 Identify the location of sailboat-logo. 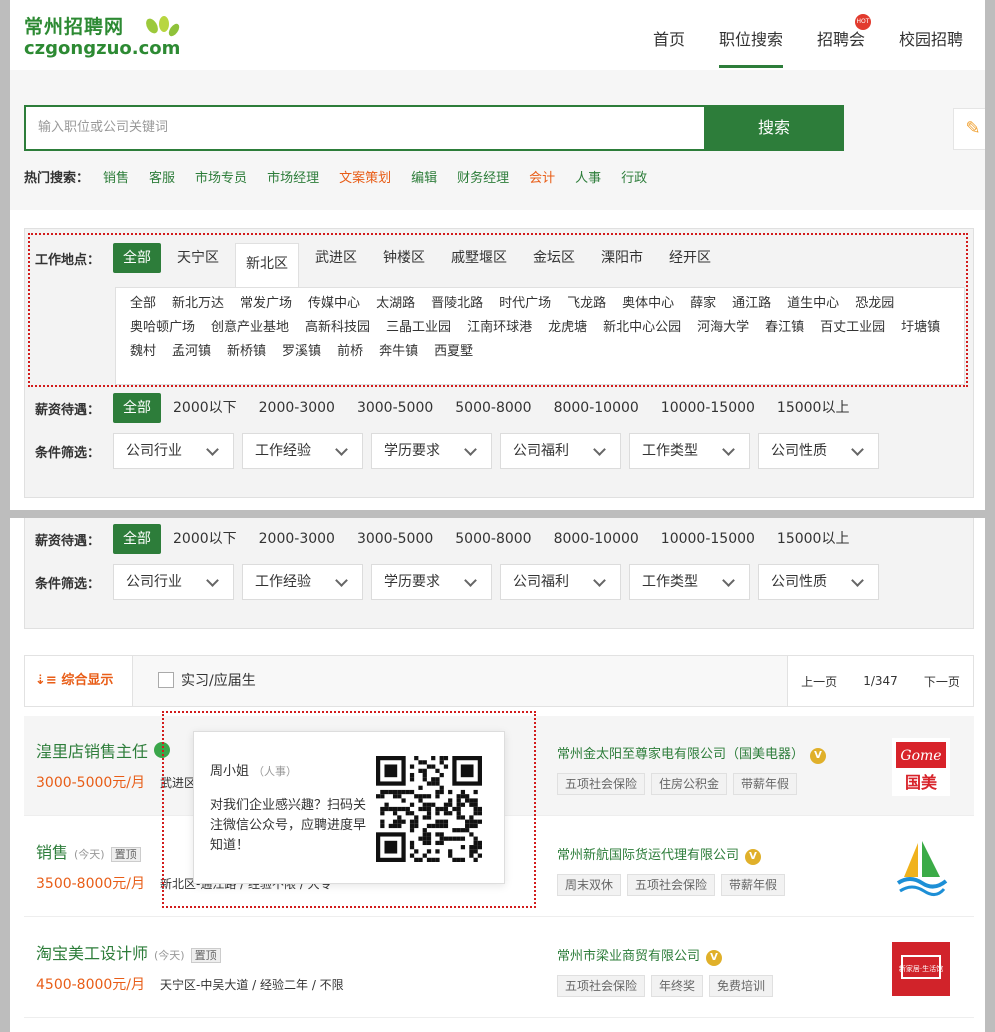
(921, 868).